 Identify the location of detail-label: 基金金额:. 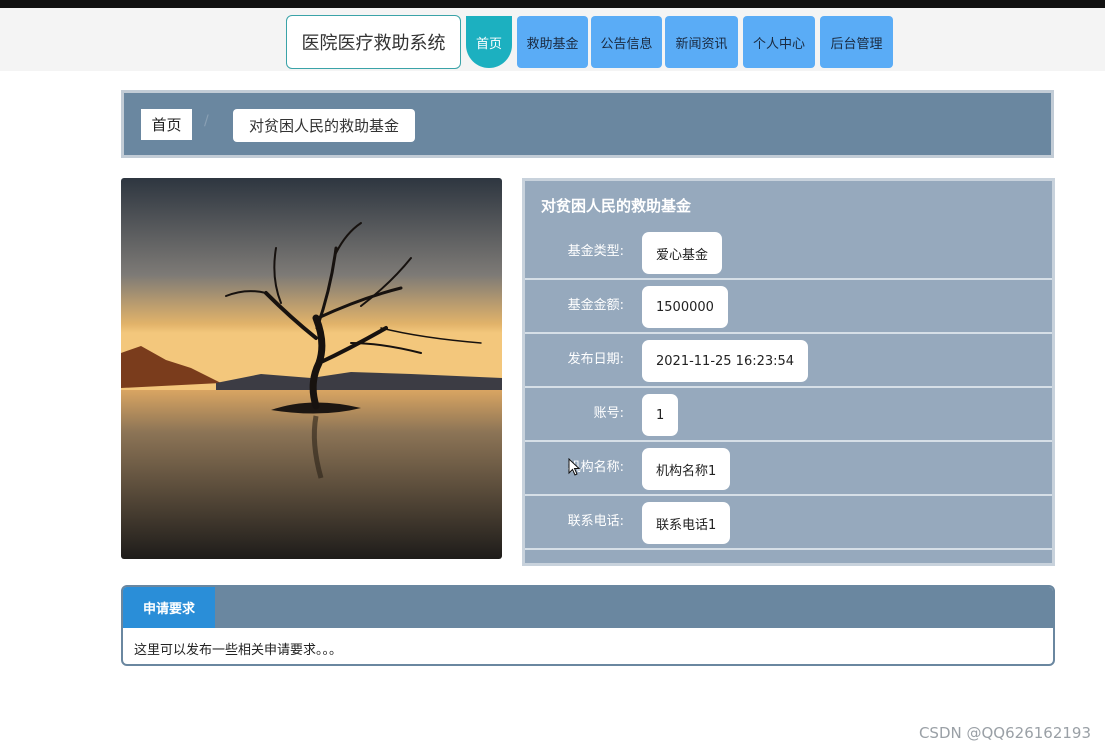
(595, 305).